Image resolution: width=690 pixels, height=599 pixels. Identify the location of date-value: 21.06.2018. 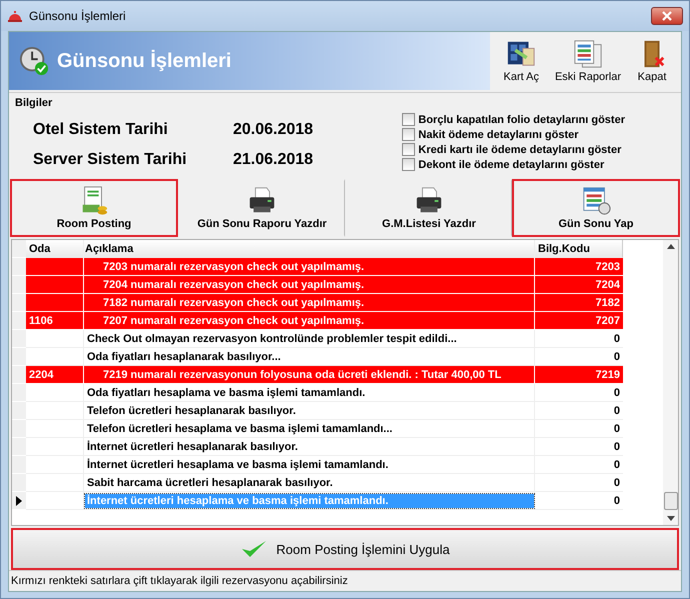
(273, 160).